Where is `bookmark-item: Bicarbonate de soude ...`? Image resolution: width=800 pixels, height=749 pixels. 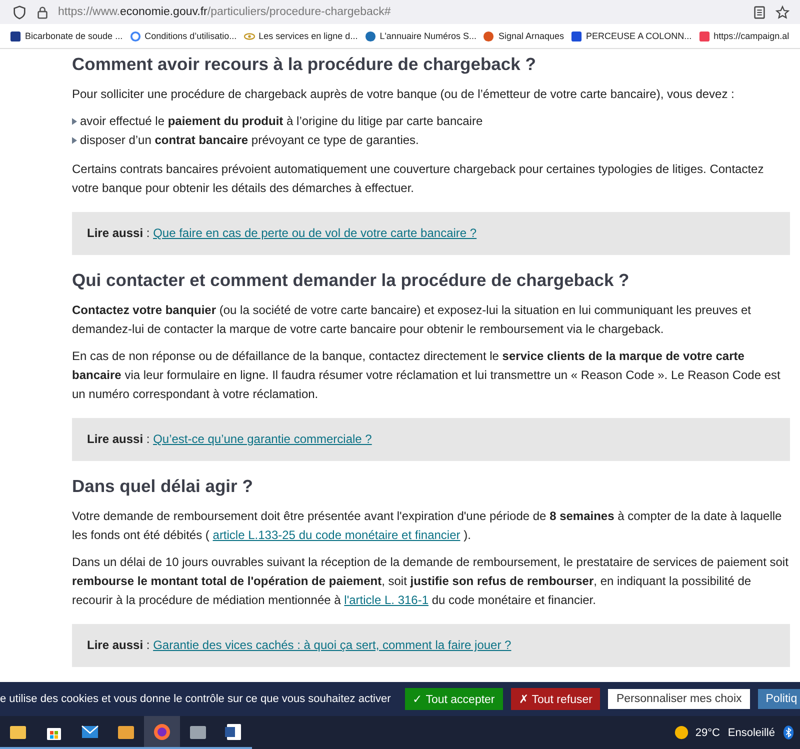 bookmark-item: Bicarbonate de soude ... is located at coordinates (66, 36).